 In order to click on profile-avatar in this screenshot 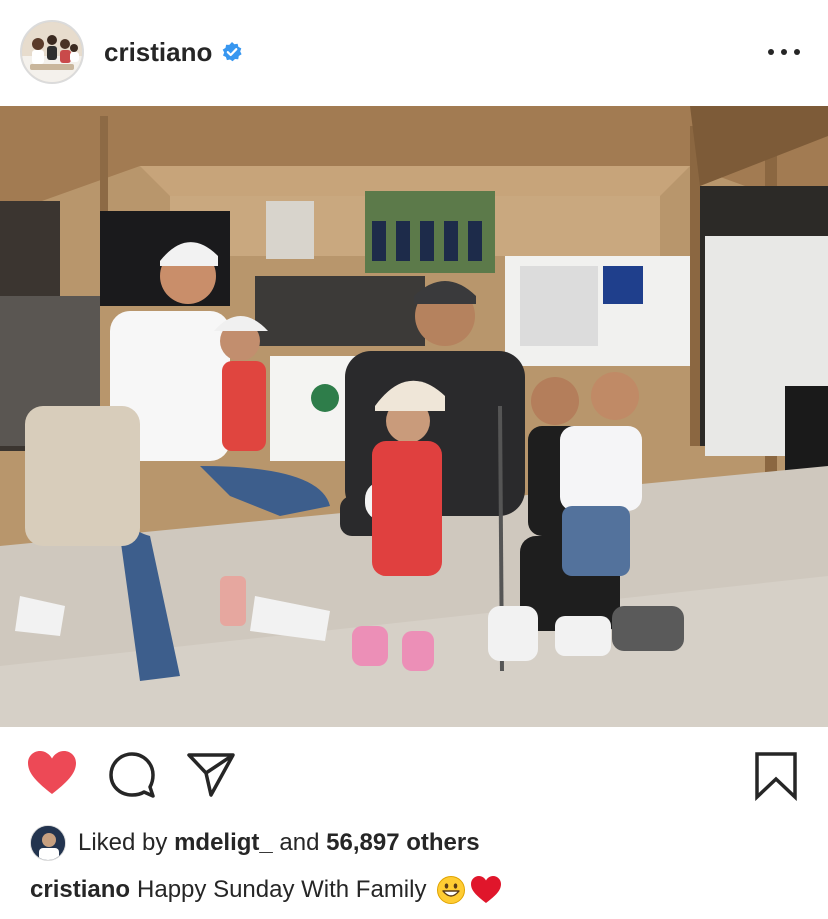, I will do `click(52, 52)`.